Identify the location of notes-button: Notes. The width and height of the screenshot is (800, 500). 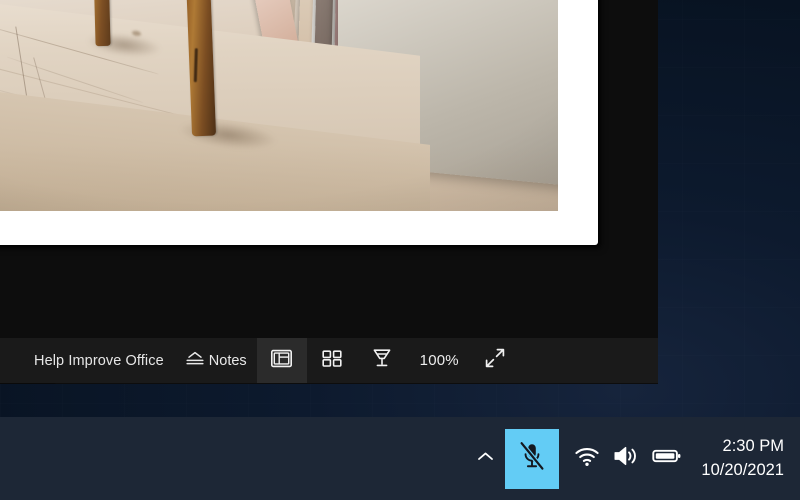
(218, 360).